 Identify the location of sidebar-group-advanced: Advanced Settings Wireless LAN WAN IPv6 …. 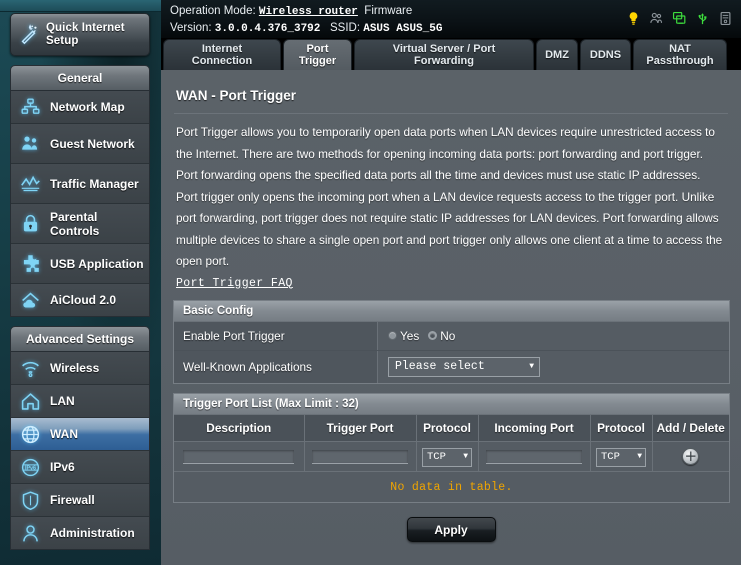
(80, 438).